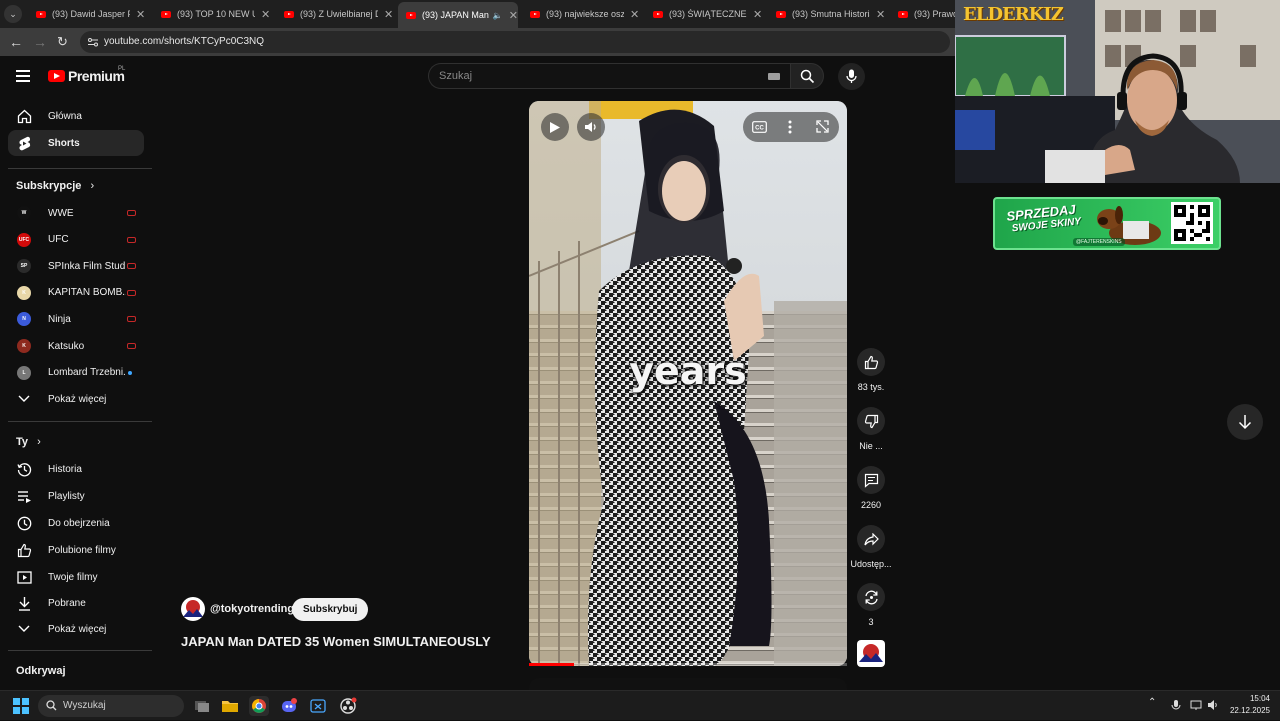 This screenshot has width=1280, height=721. I want to click on voice-search-button, so click(851, 76).